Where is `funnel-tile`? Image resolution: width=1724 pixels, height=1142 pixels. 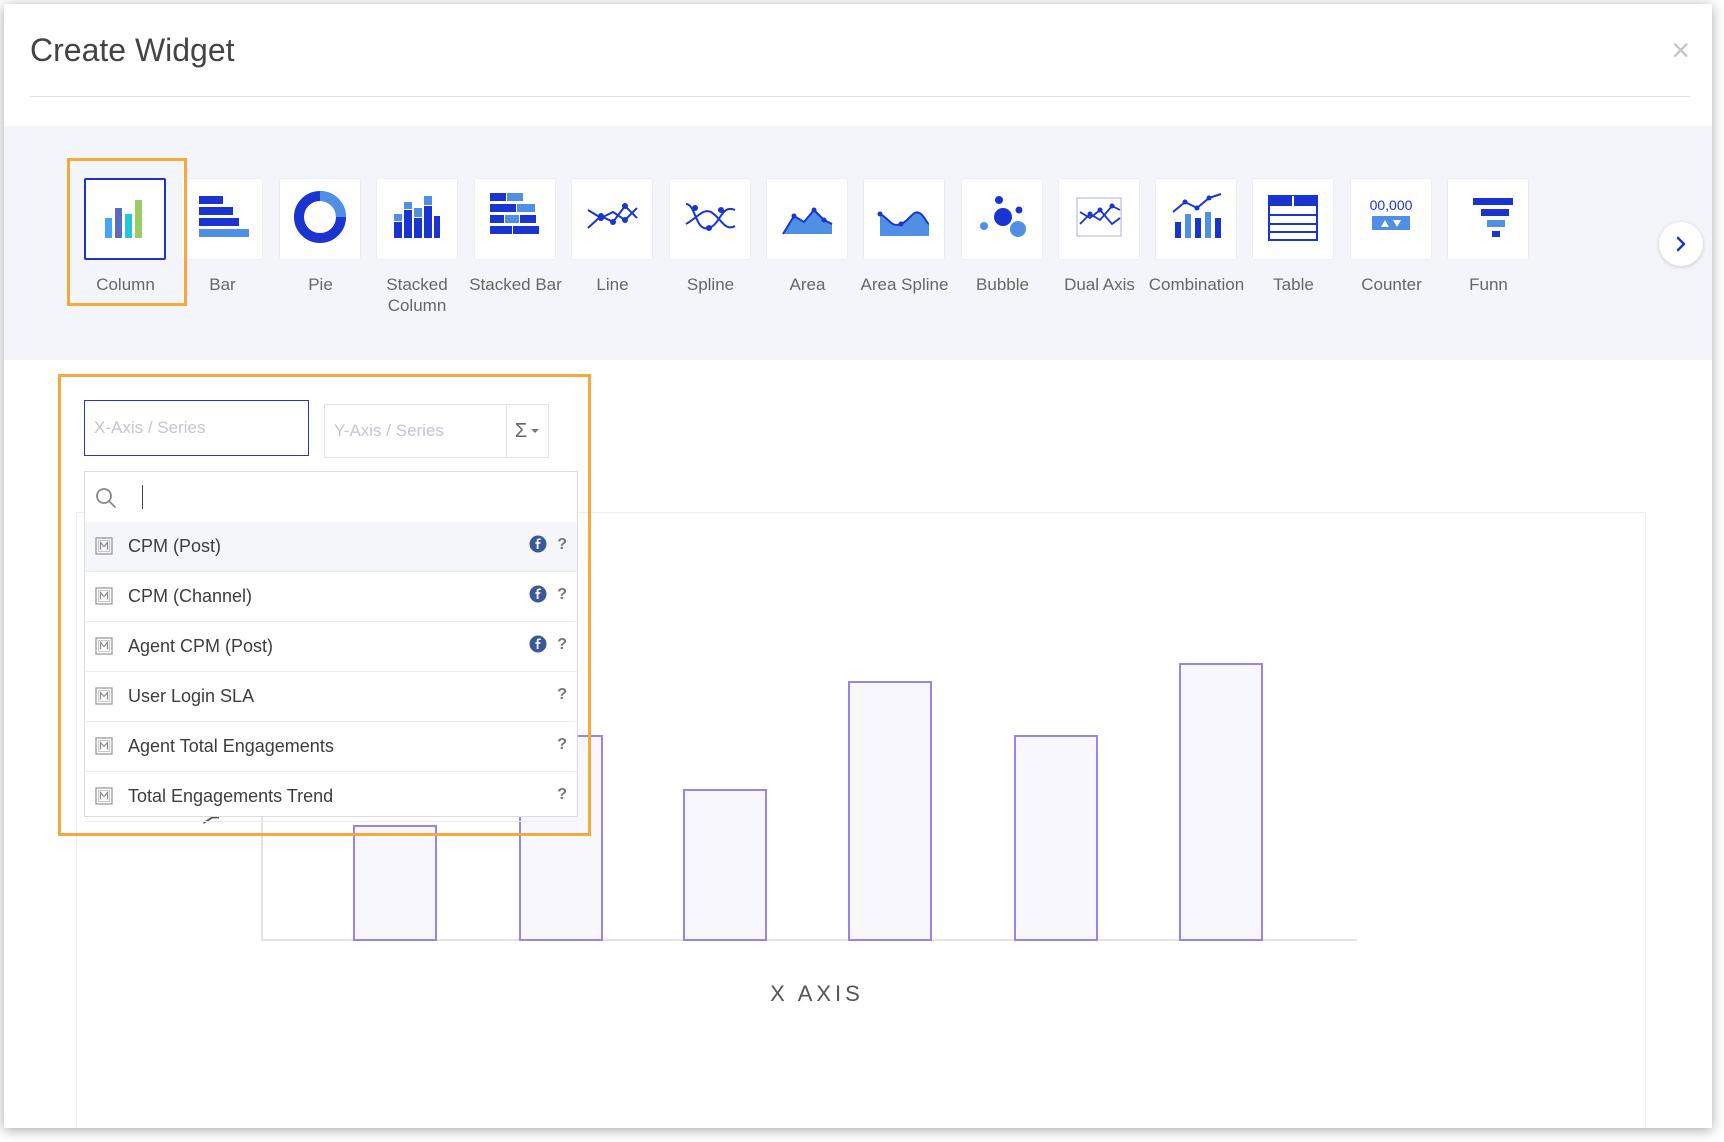
funnel-tile is located at coordinates (1488, 219).